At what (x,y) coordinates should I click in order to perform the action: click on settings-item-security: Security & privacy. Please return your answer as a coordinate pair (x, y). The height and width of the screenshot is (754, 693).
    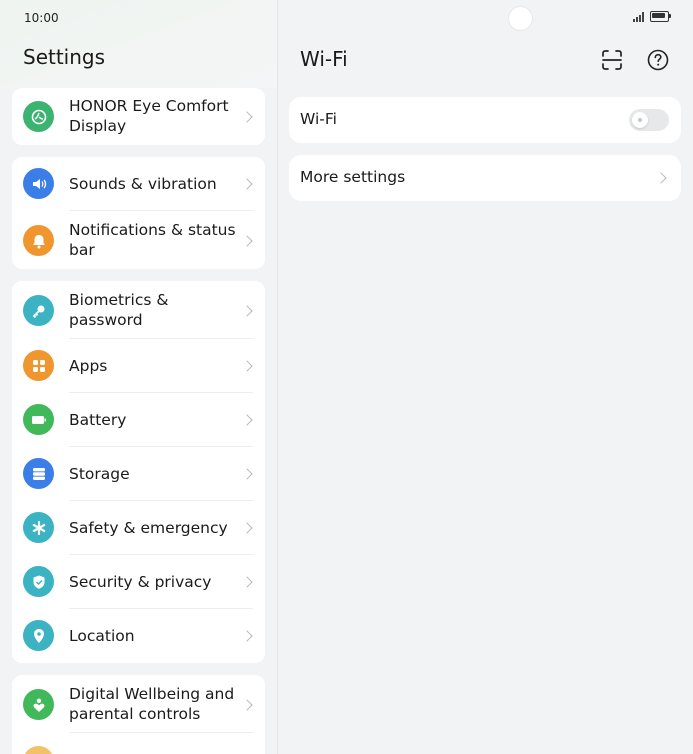
    Looking at the image, I should click on (138, 582).